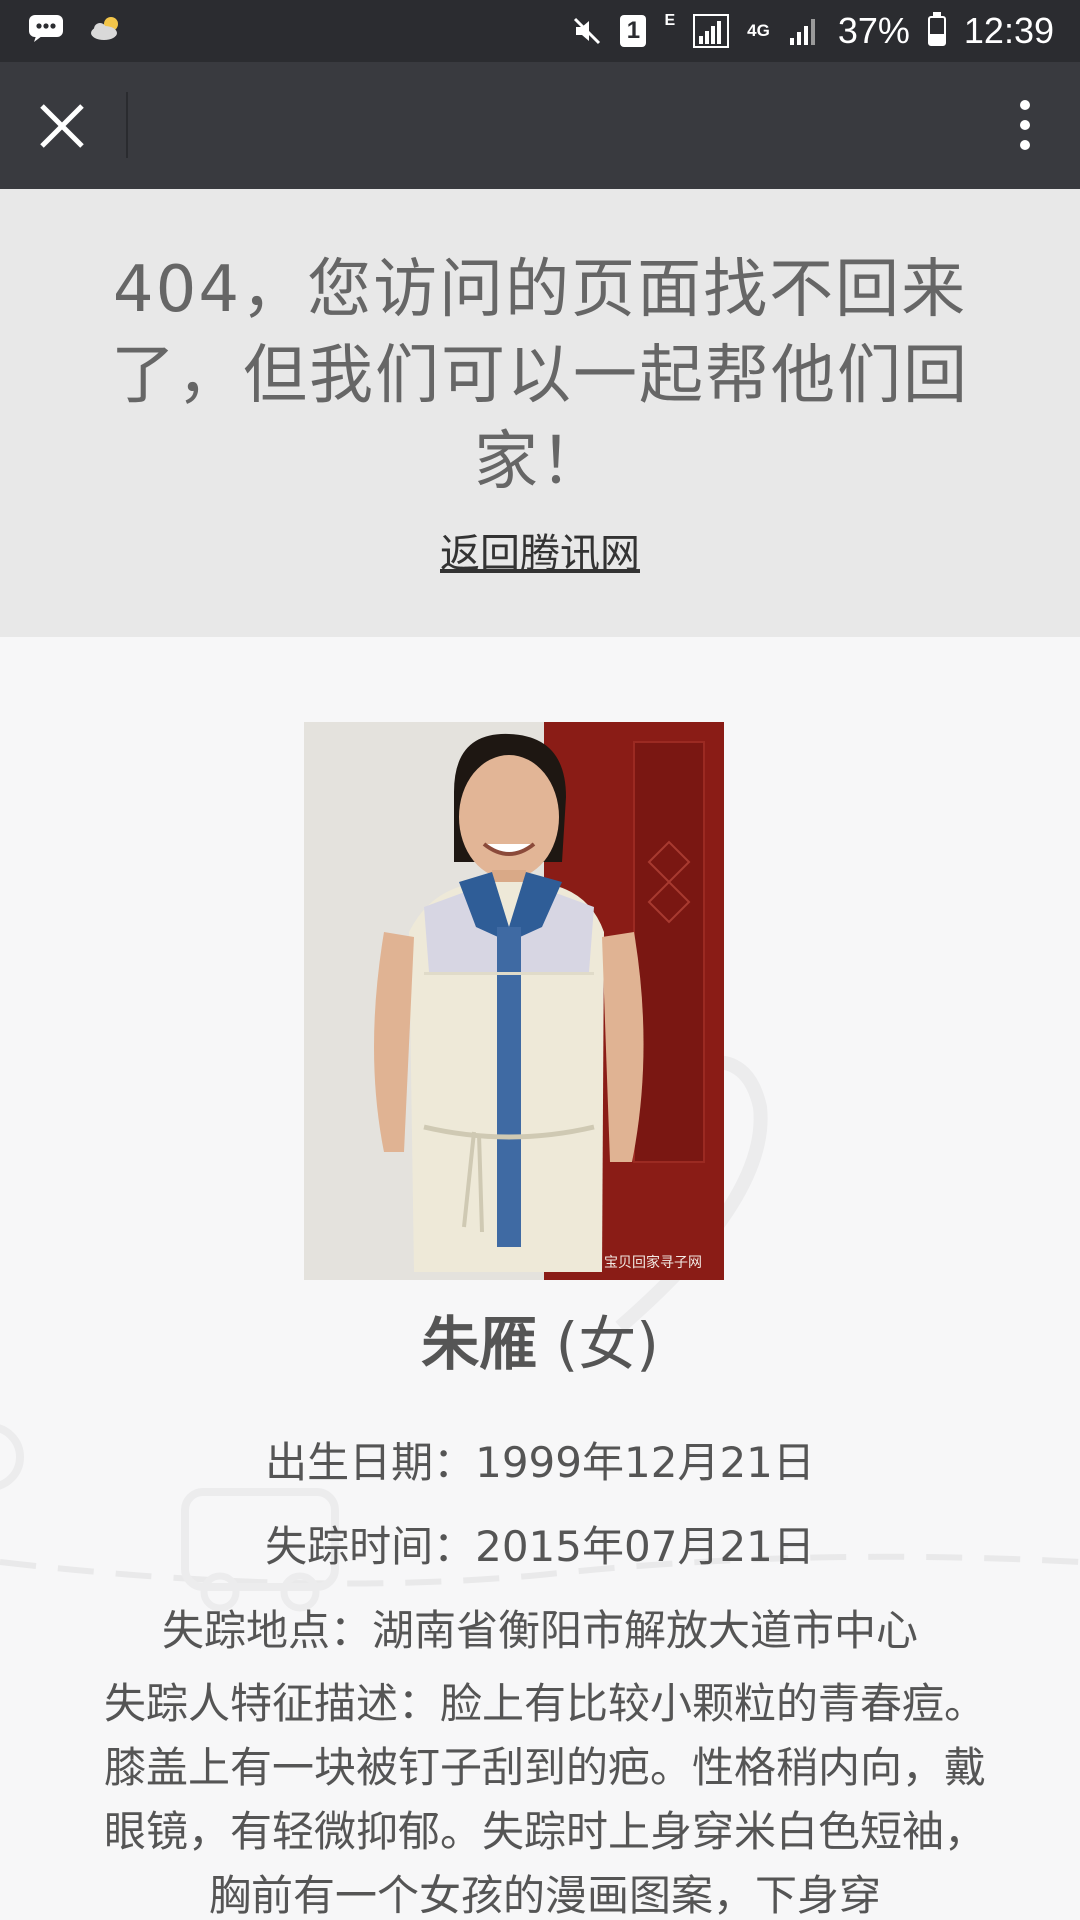  Describe the element at coordinates (758, 30) in the screenshot. I see `network-type-4g: 4G` at that location.